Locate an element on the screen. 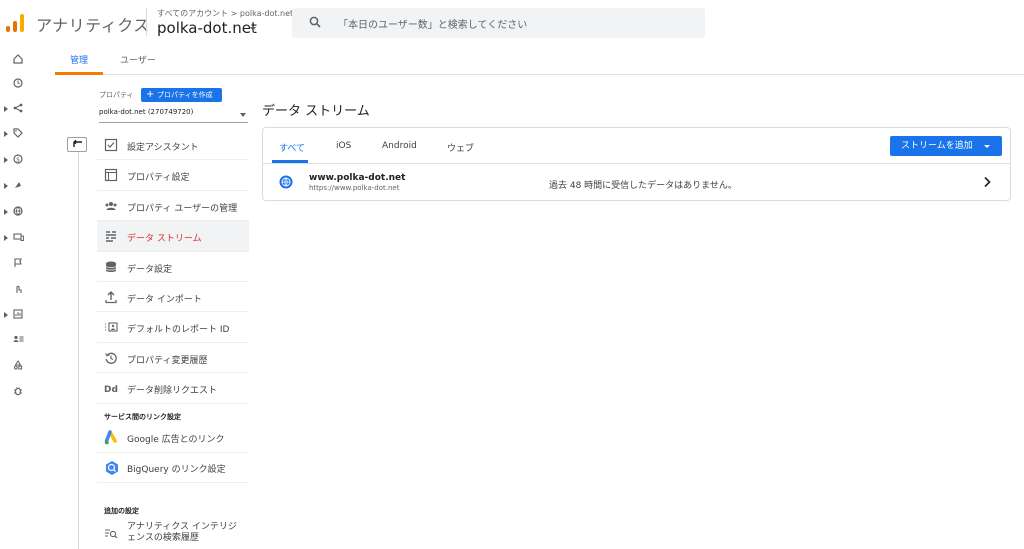 This screenshot has height=549, width=1024. menu-item-label: データ削除リクエスト is located at coordinates (172, 391).